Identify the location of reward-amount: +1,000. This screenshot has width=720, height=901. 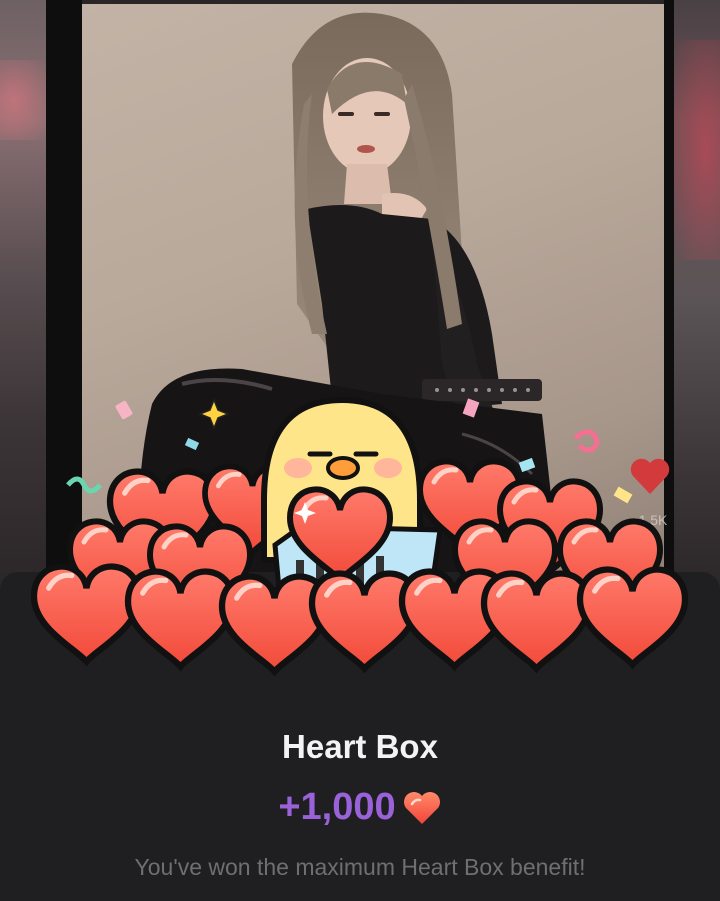
(337, 807).